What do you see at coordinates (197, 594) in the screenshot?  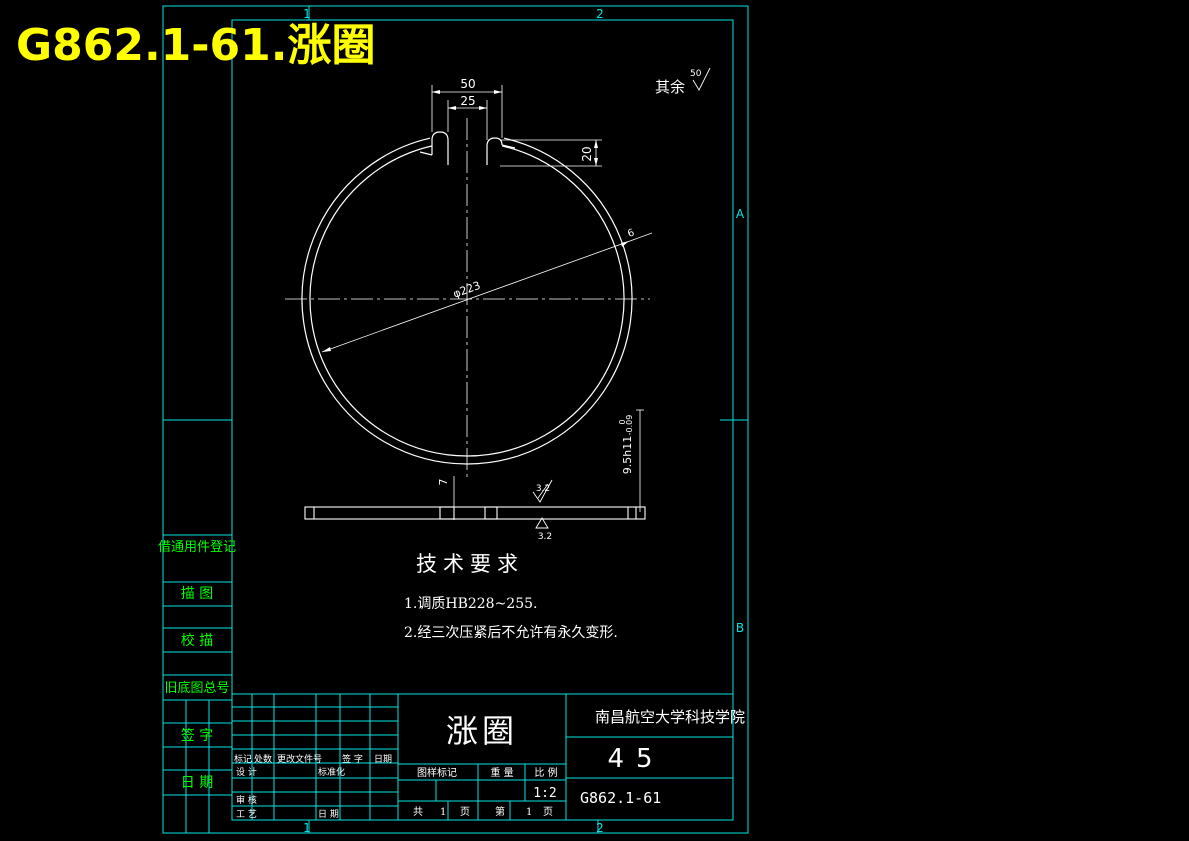 I see `strip-label-trace: 描 图` at bounding box center [197, 594].